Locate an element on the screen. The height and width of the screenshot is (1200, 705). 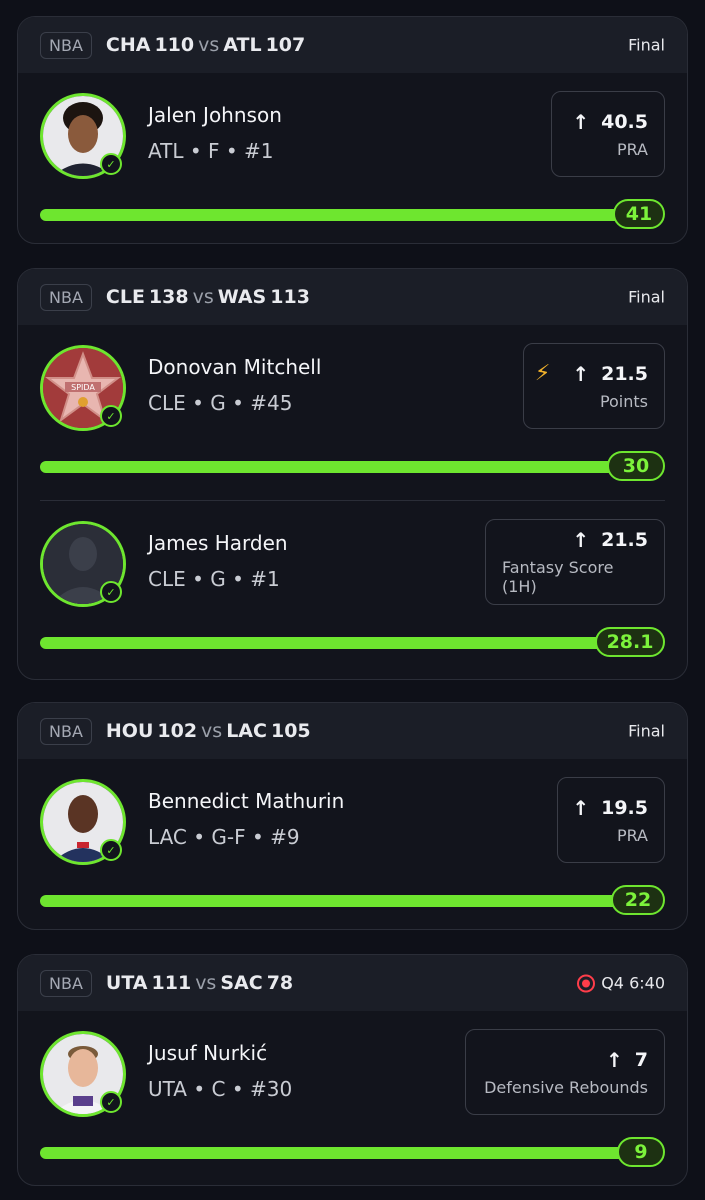
player-meta: UTA • C • #30 is located at coordinates (220, 1089).